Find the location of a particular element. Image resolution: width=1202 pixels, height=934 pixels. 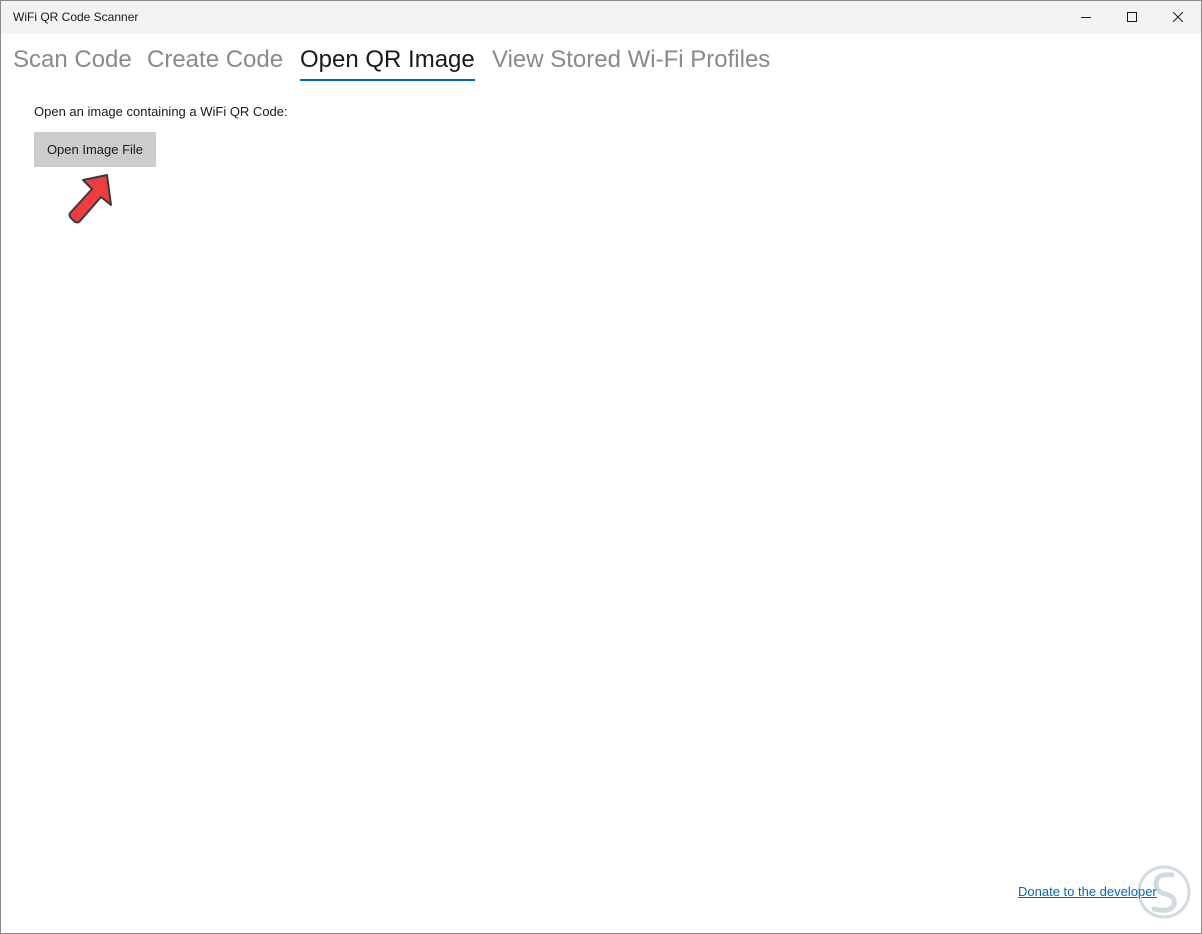

tab-label: Create Code is located at coordinates (215, 59).